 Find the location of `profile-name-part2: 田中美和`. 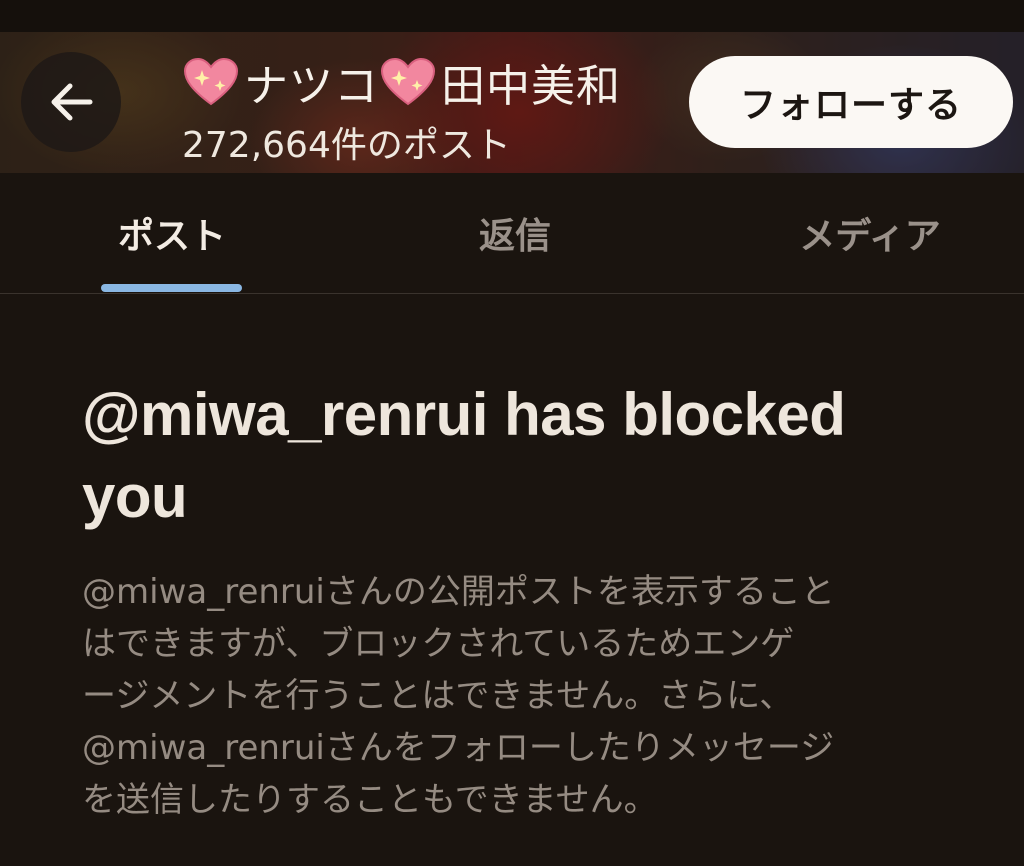

profile-name-part2: 田中美和 is located at coordinates (531, 86).